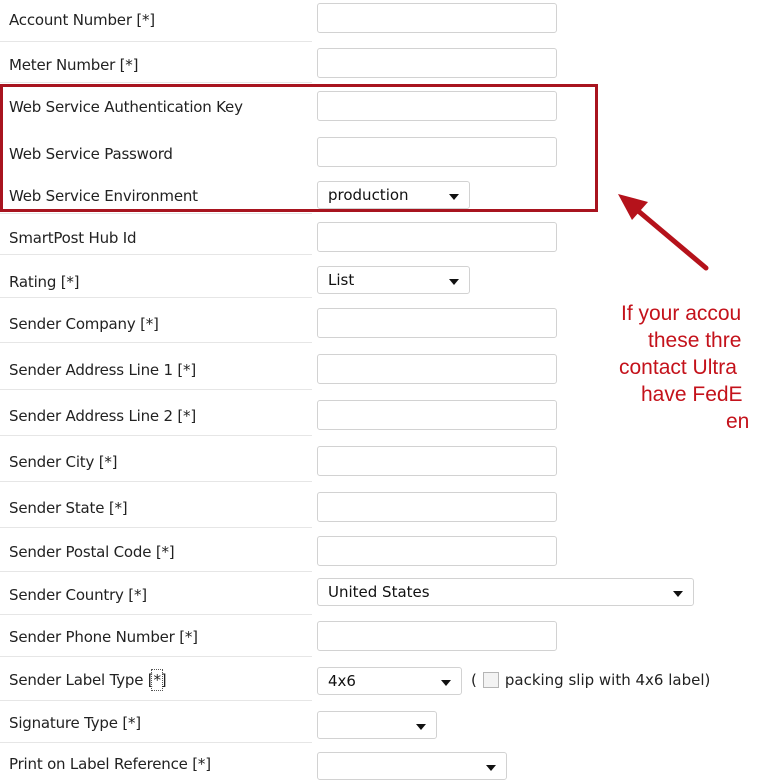  I want to click on rating-value: List, so click(341, 280).